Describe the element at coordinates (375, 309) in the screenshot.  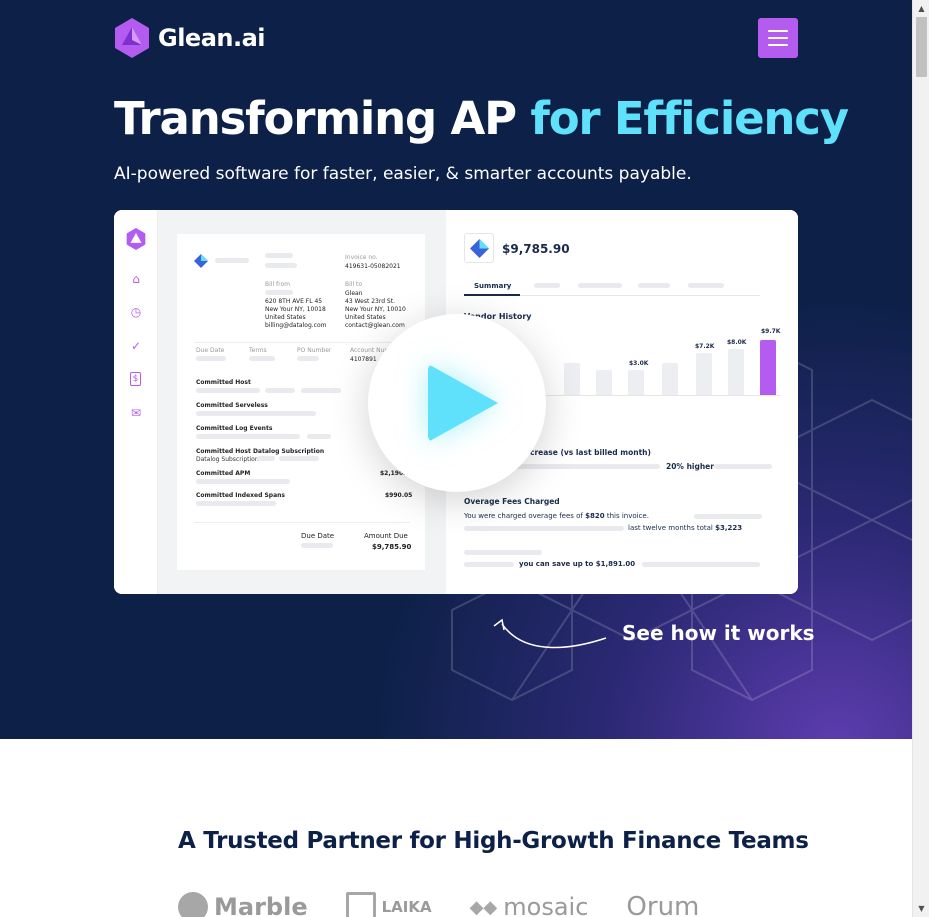
I see `bill-to-line: New Your NY, 10010` at that location.